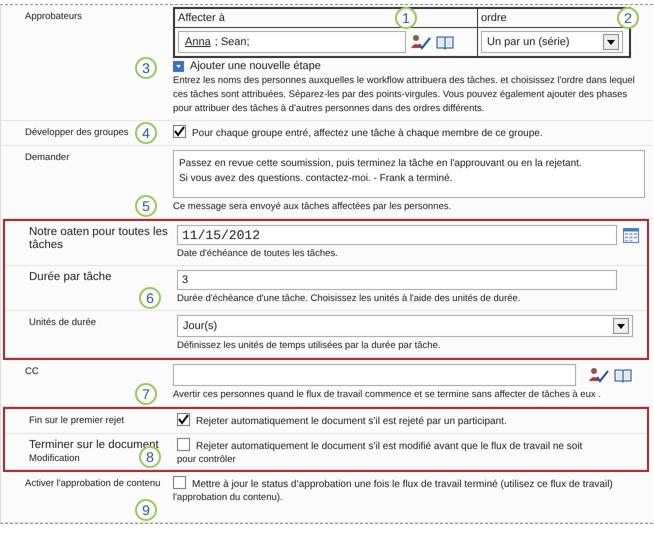 This screenshot has width=654, height=551. I want to click on field-label: CC, so click(32, 371).